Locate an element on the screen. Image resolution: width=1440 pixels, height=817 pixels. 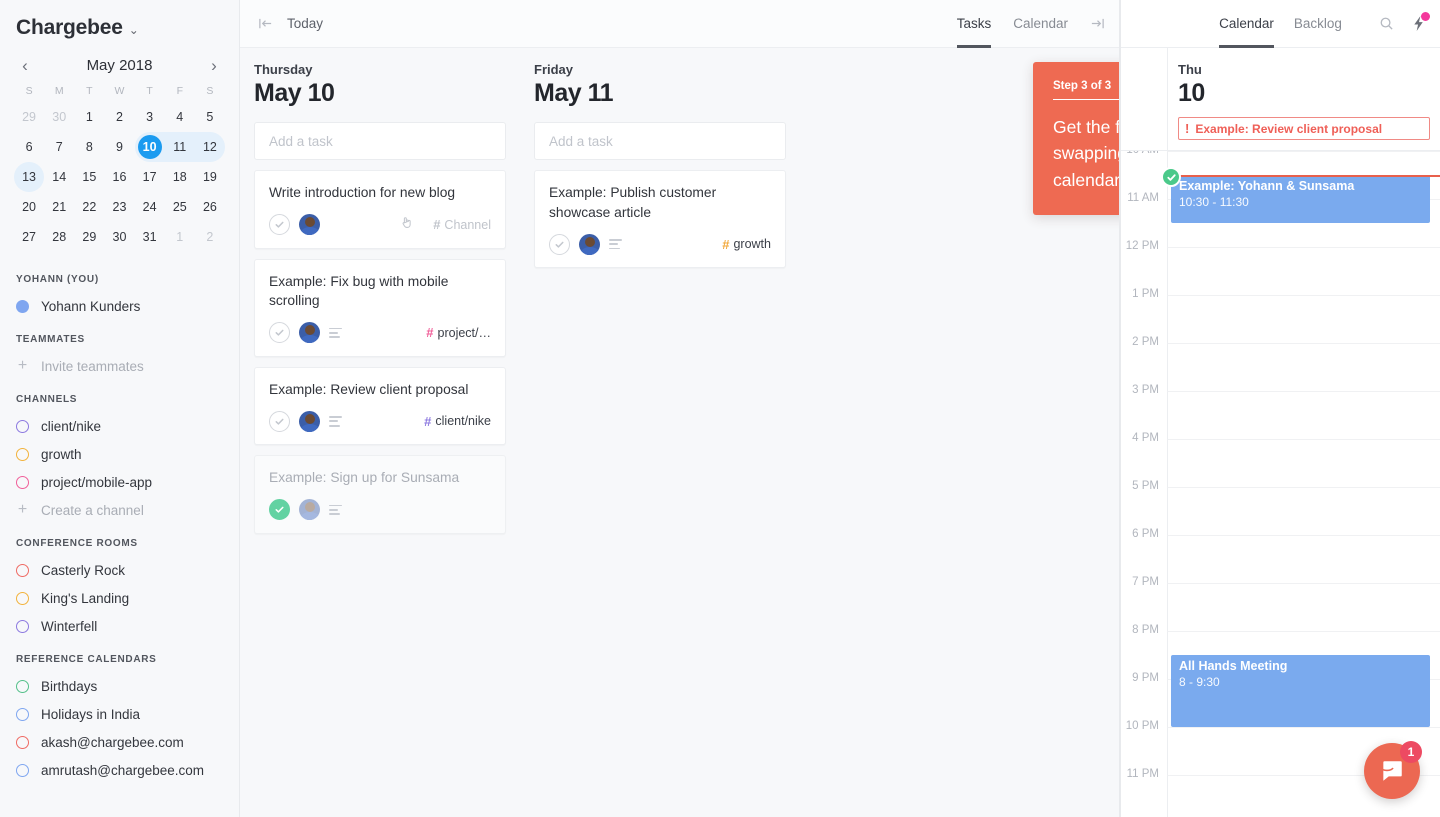
calendar-hour-row: 5 PM is located at coordinates (1280, 507).